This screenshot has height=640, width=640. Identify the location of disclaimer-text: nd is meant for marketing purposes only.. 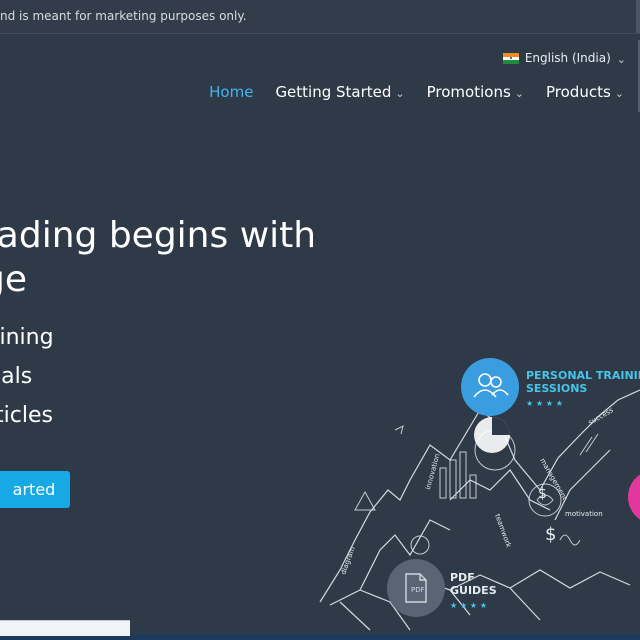
(123, 16).